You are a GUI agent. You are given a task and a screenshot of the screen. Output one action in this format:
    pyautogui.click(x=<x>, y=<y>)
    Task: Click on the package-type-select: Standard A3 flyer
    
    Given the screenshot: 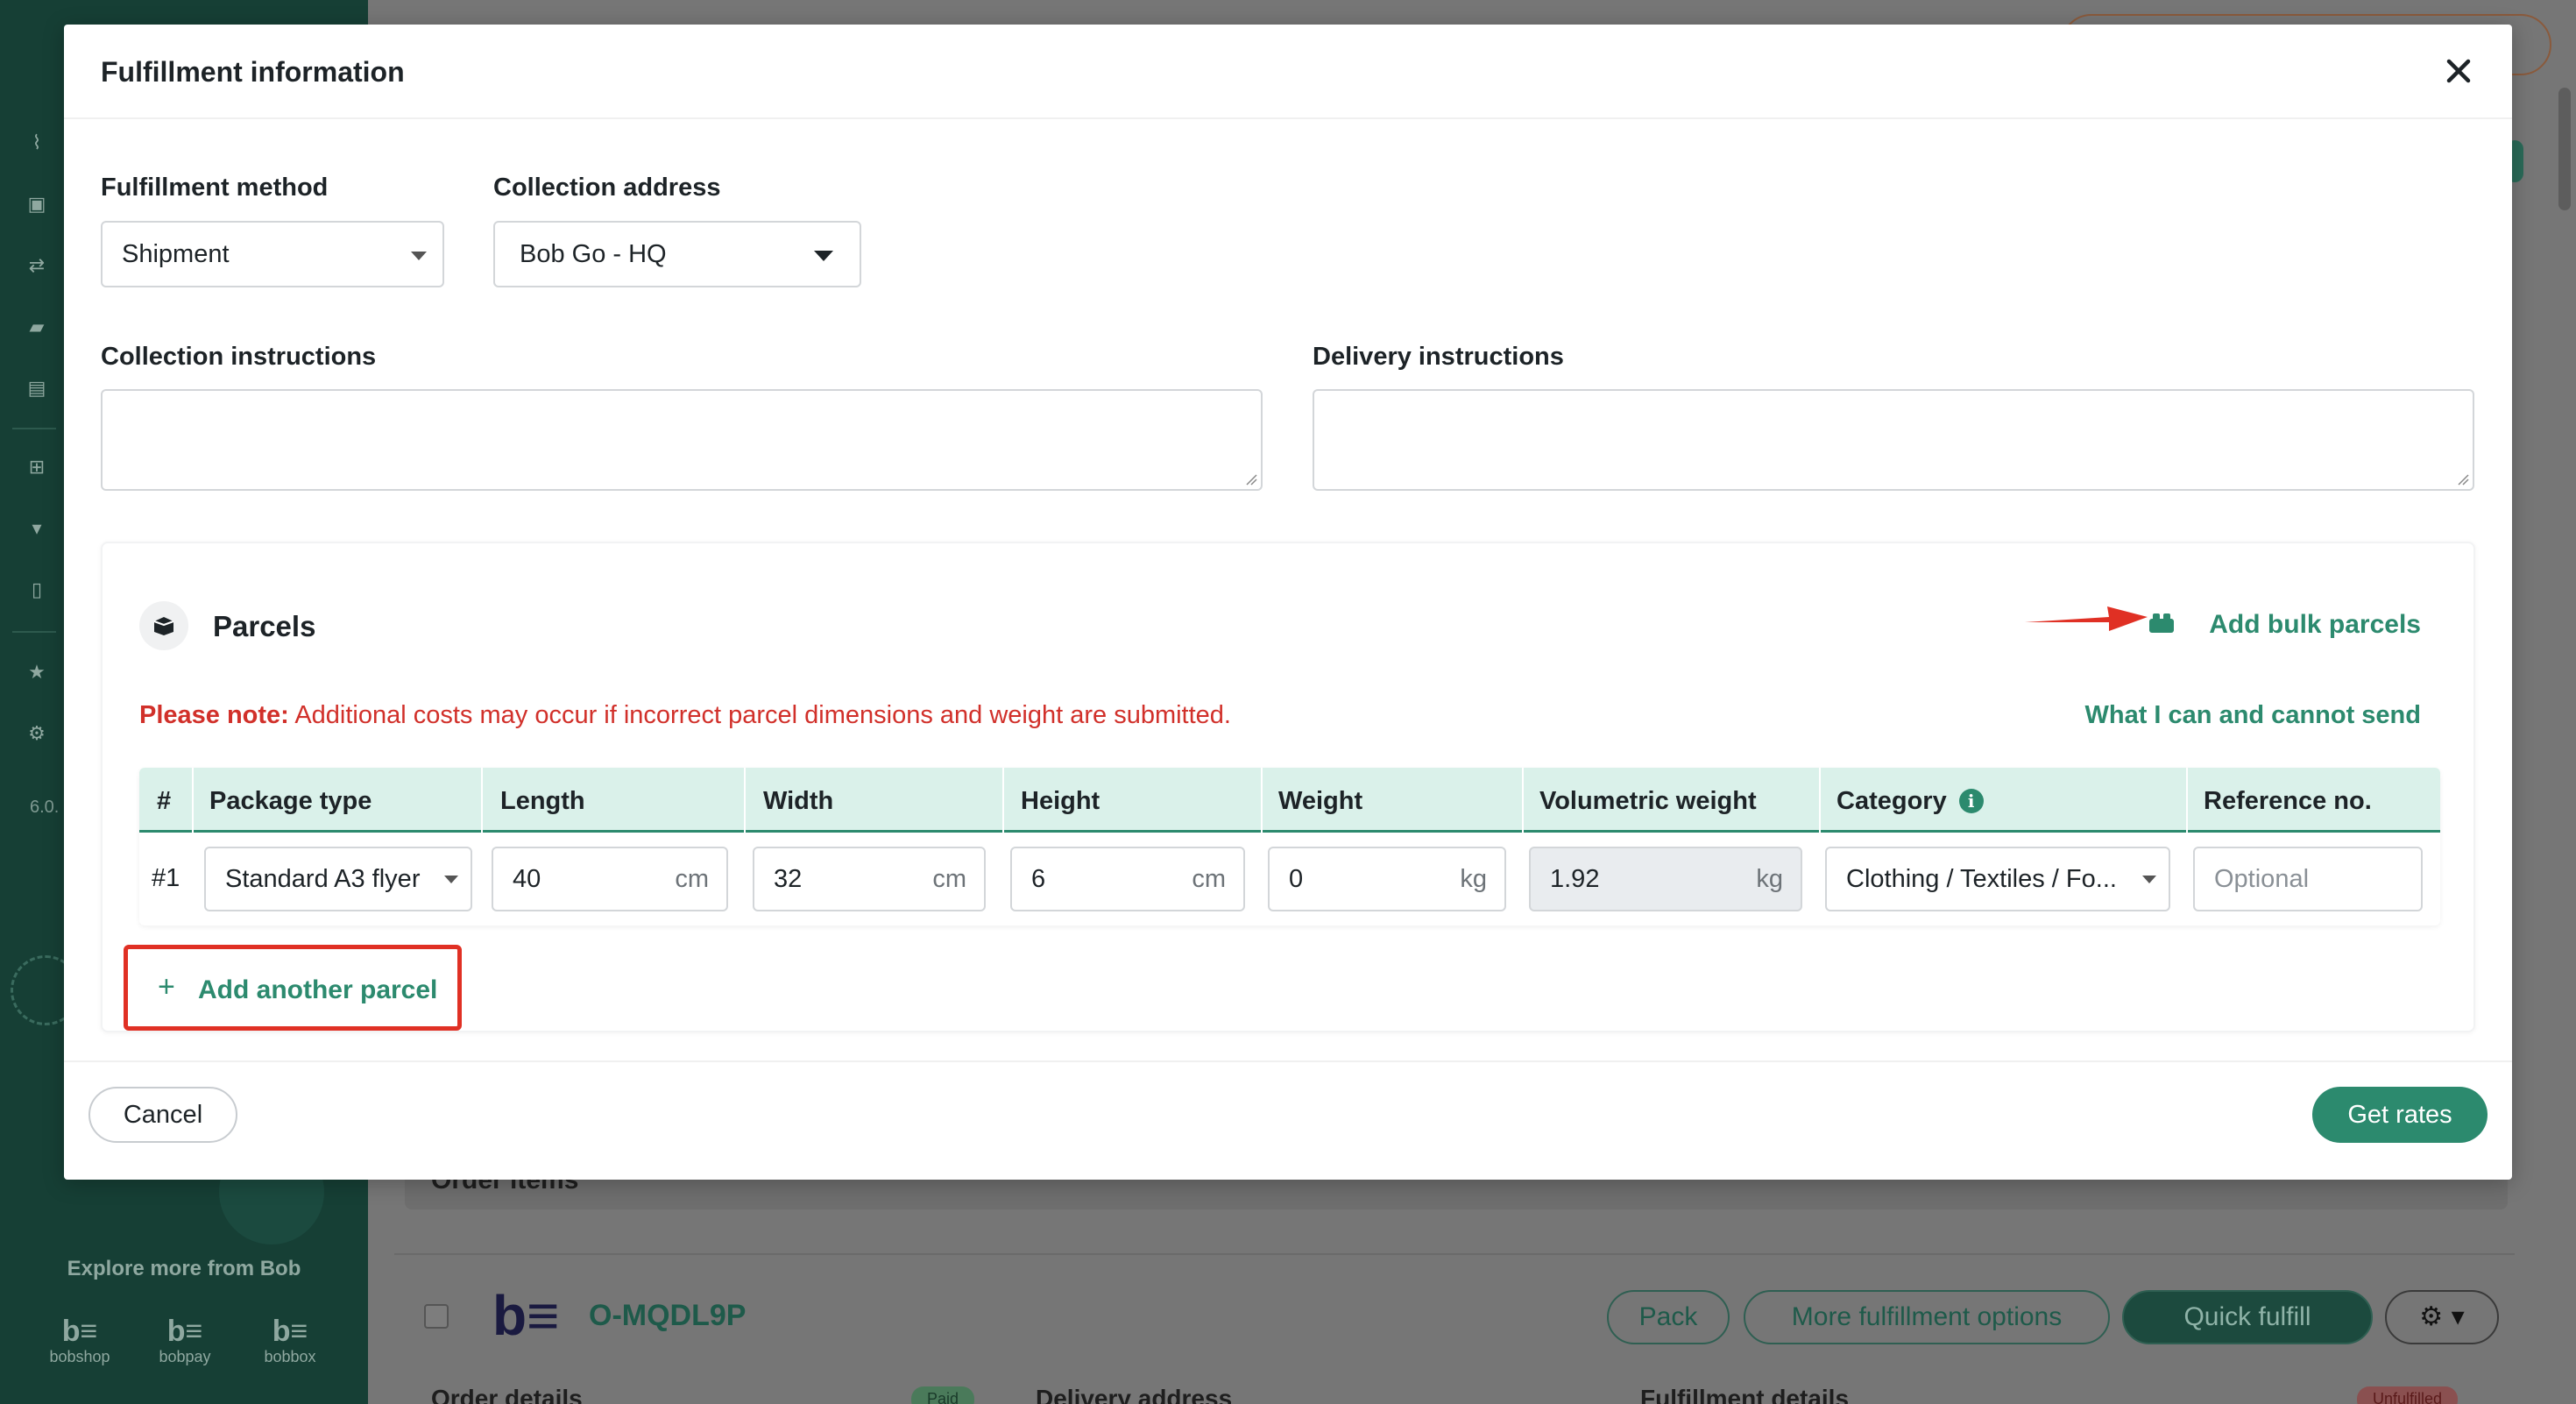 What is the action you would take?
    pyautogui.click(x=338, y=879)
    